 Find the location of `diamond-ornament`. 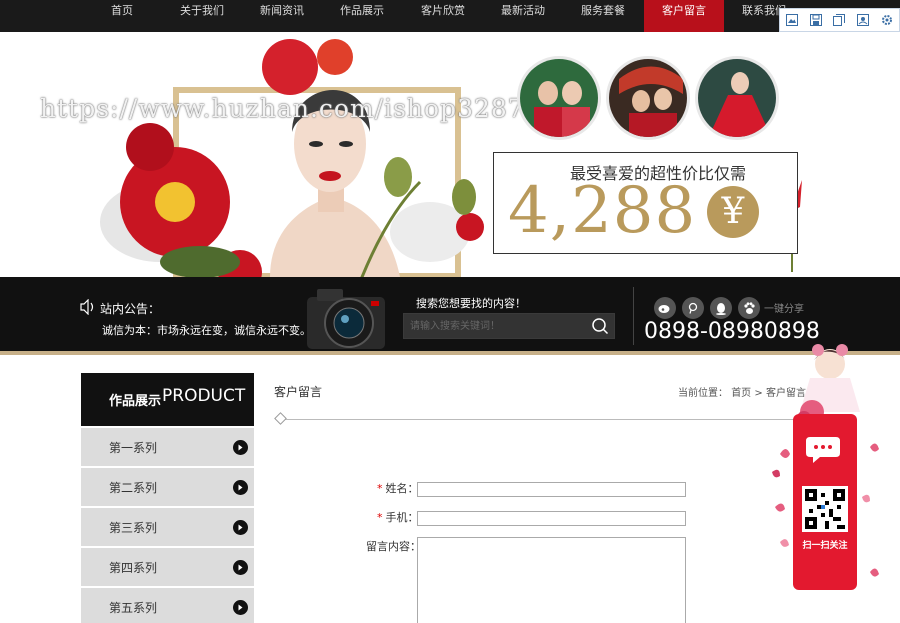

diamond-ornament is located at coordinates (280, 418).